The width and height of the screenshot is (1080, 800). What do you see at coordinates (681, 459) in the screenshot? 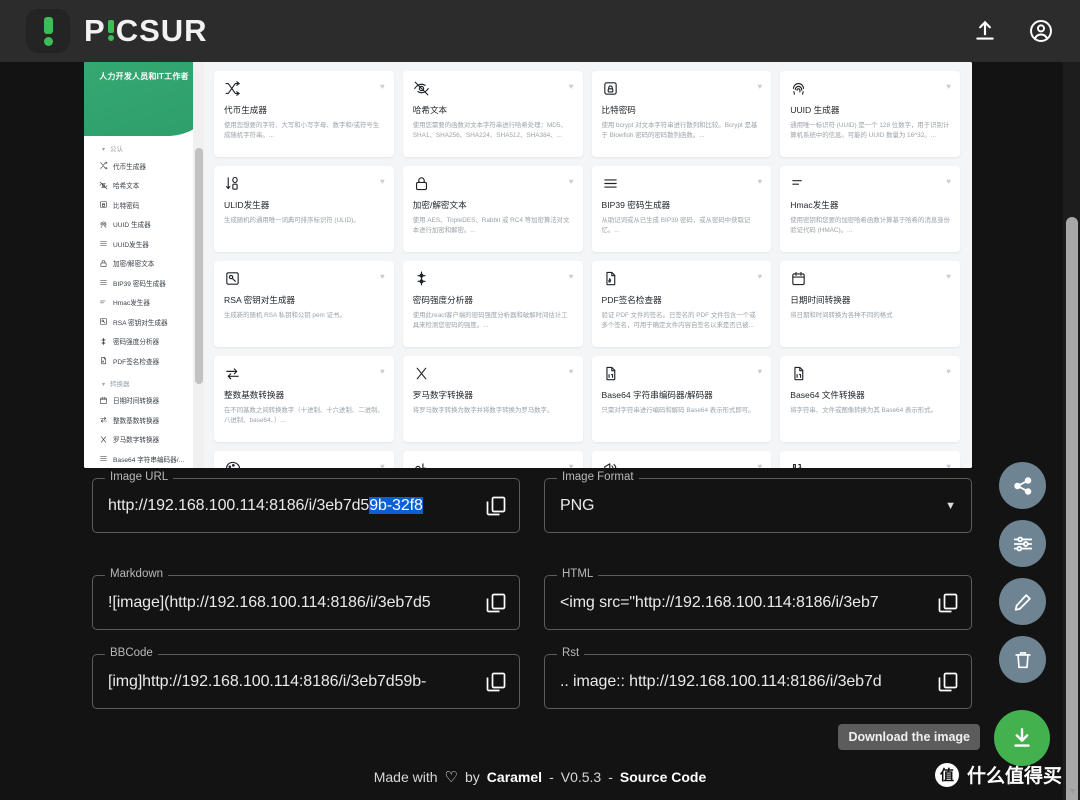
I see `preview-tool-card: ♥文本转北约字母表将文本转换为北约音标字母以进行口头传输。` at bounding box center [681, 459].